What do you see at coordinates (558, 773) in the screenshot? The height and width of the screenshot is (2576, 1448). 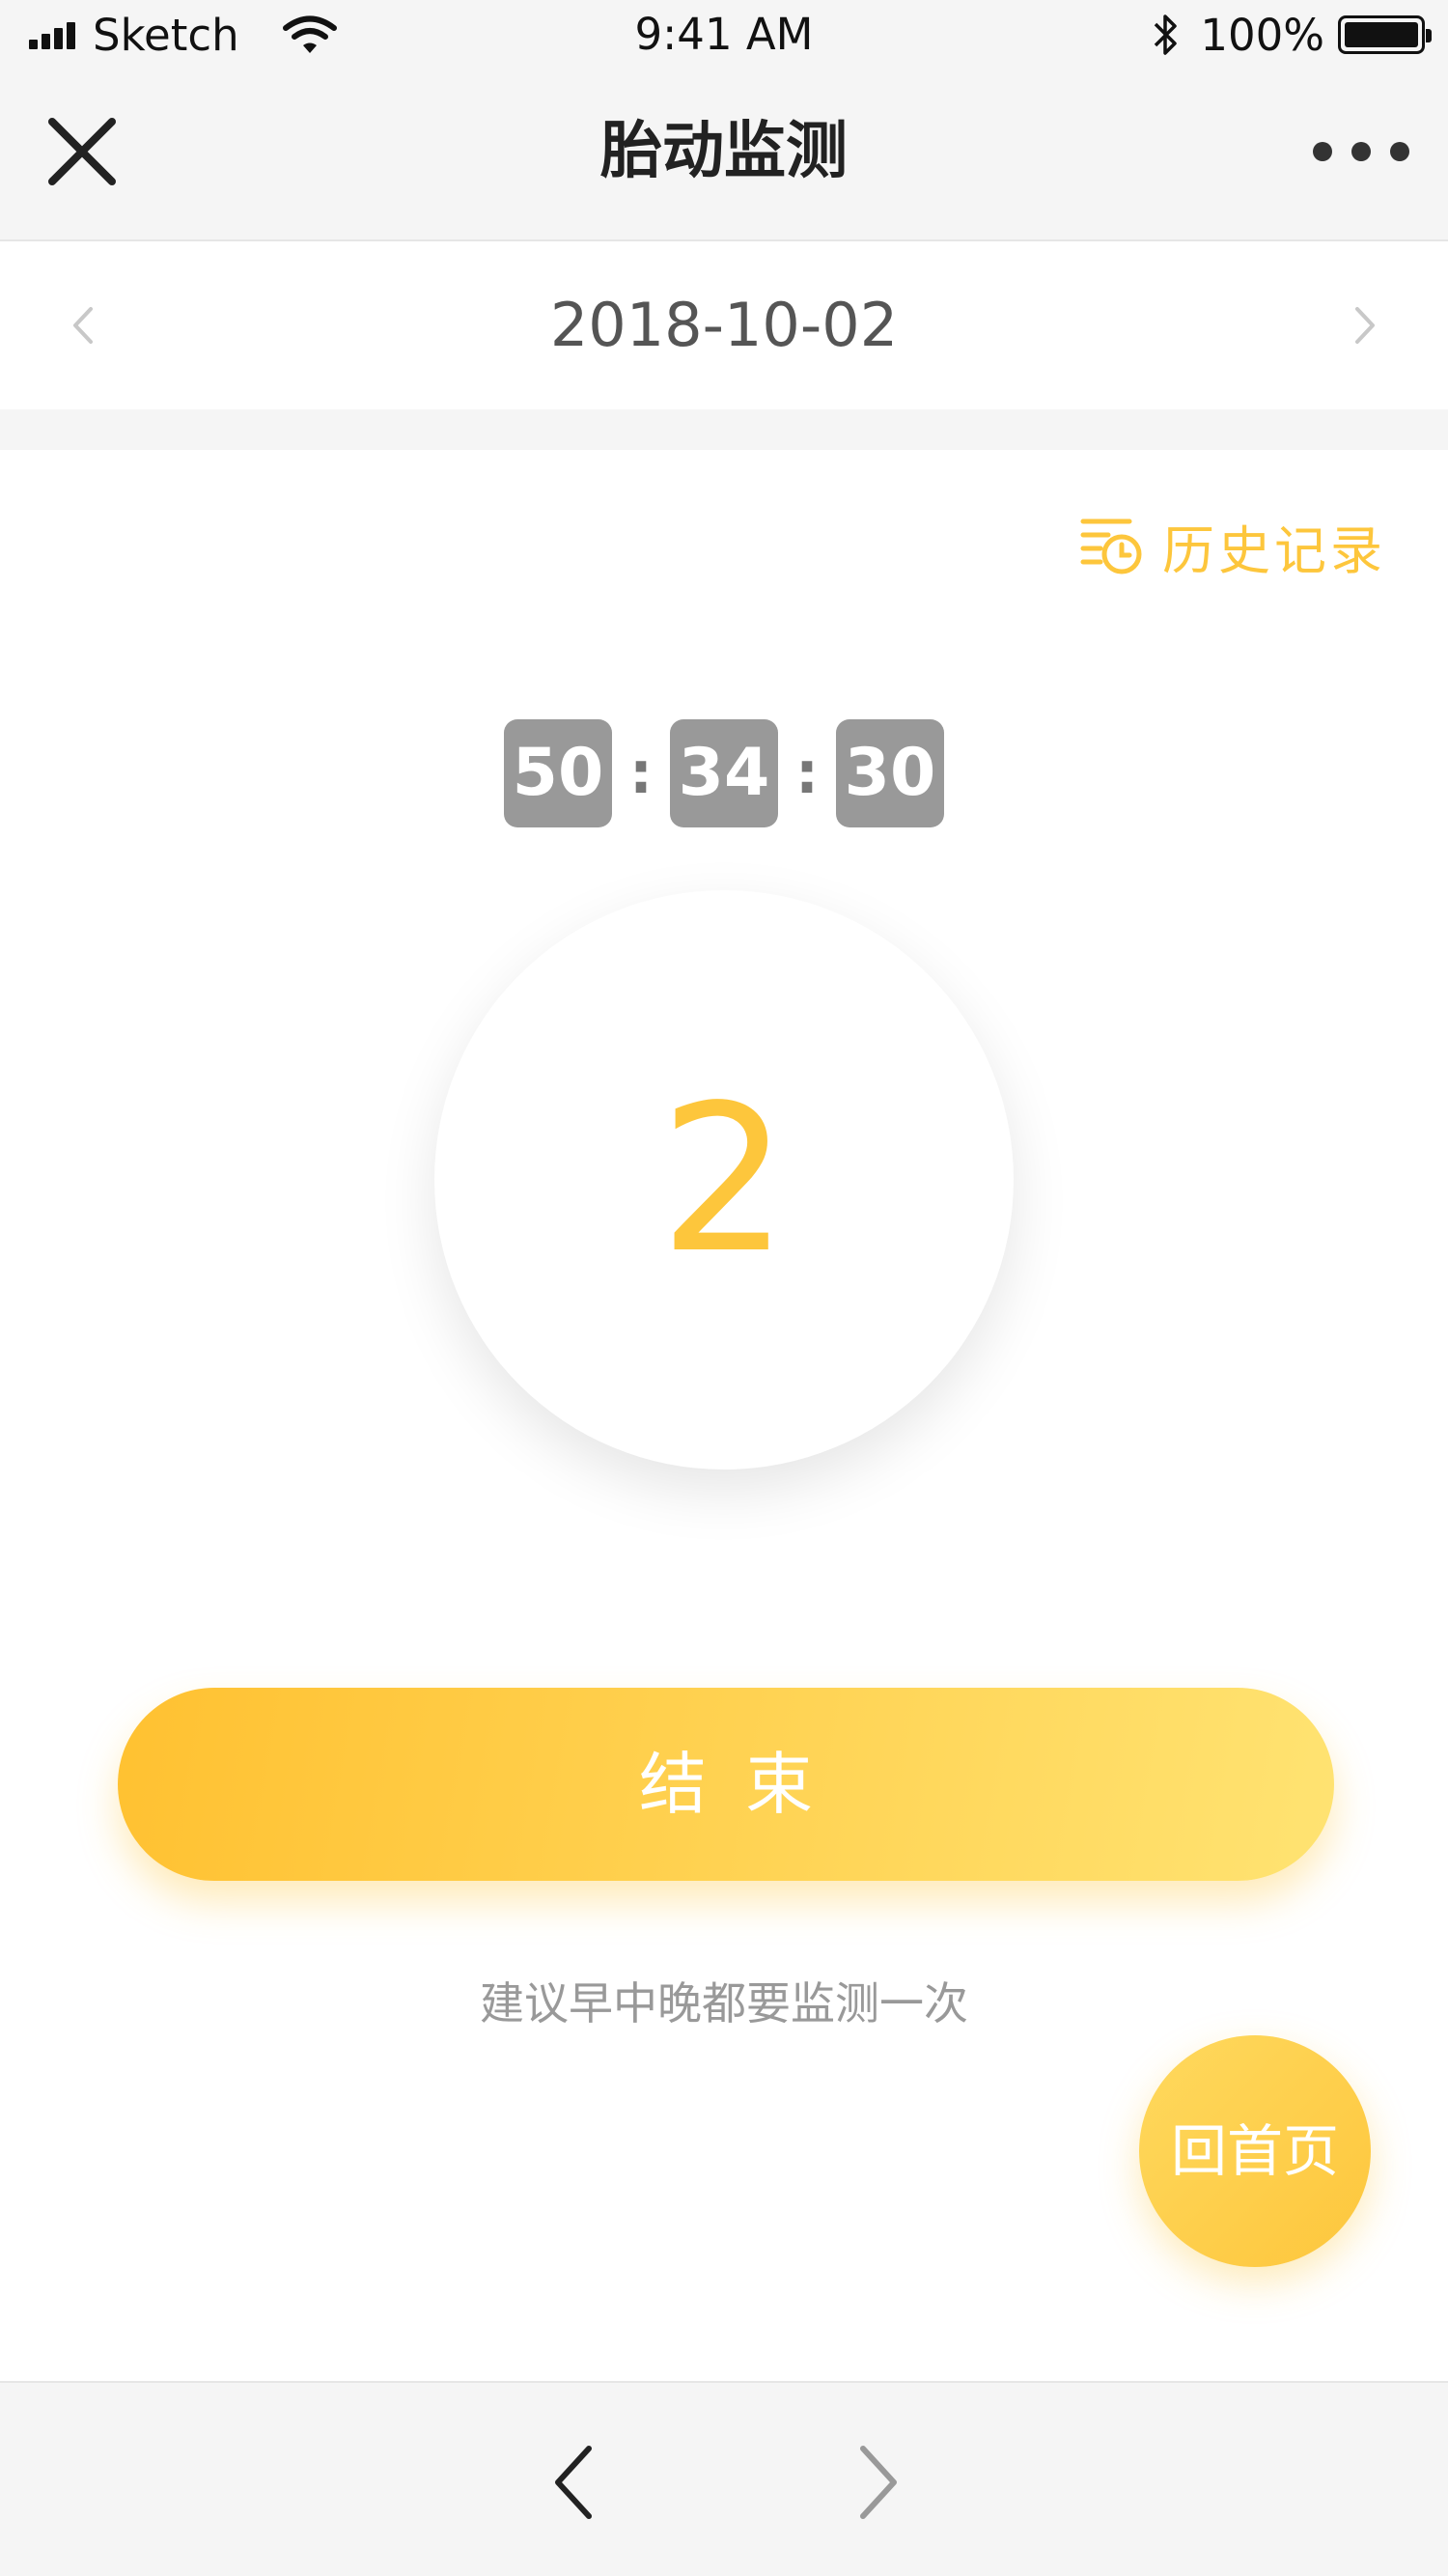 I see `timer-minutes: 50` at bounding box center [558, 773].